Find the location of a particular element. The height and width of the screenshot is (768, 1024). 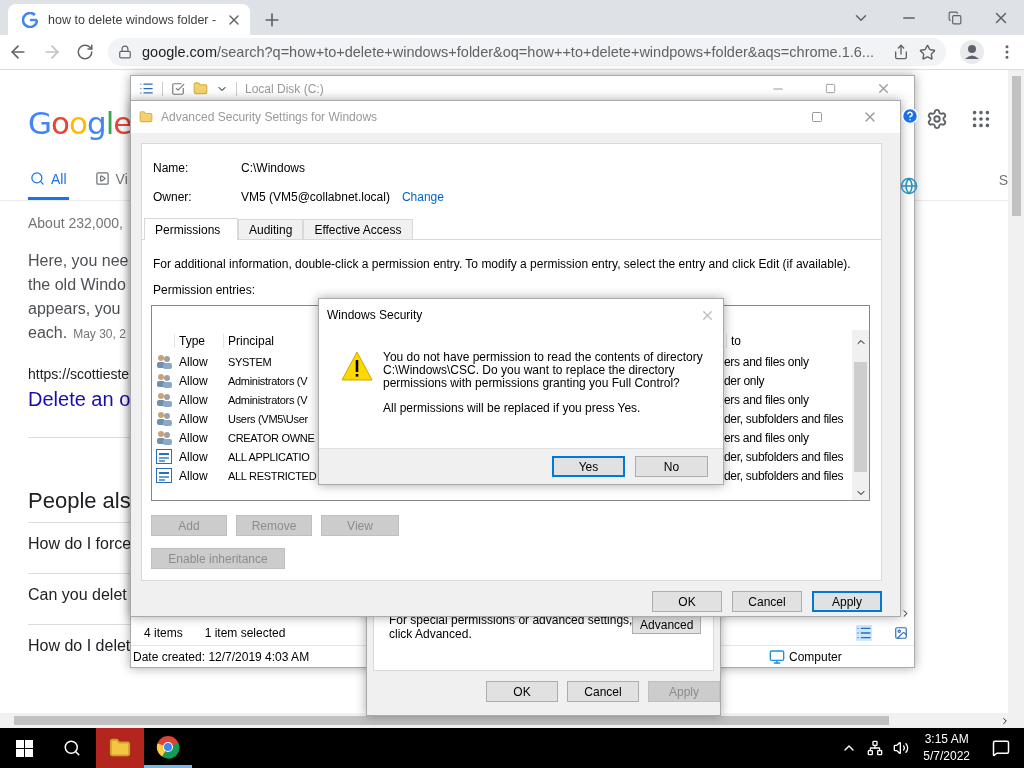

column-header: Principal is located at coordinates (263, 341).